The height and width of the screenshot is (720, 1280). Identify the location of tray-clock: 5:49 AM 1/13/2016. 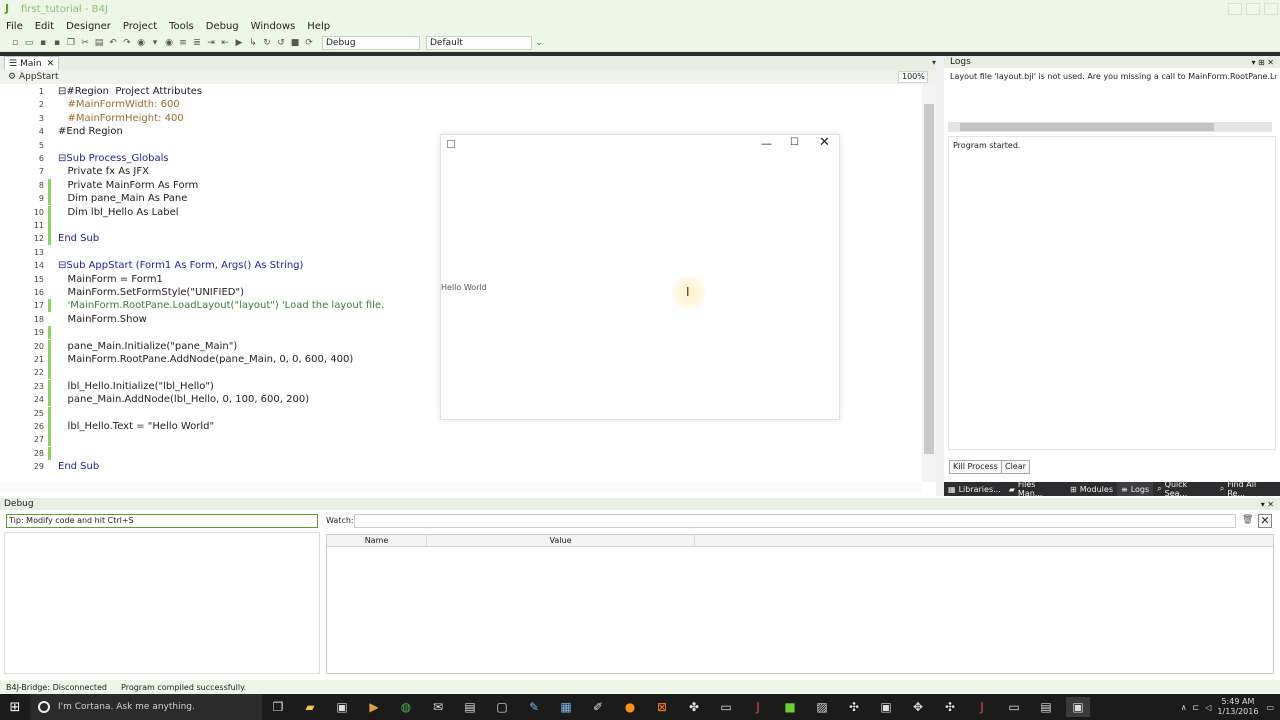
(1237, 707).